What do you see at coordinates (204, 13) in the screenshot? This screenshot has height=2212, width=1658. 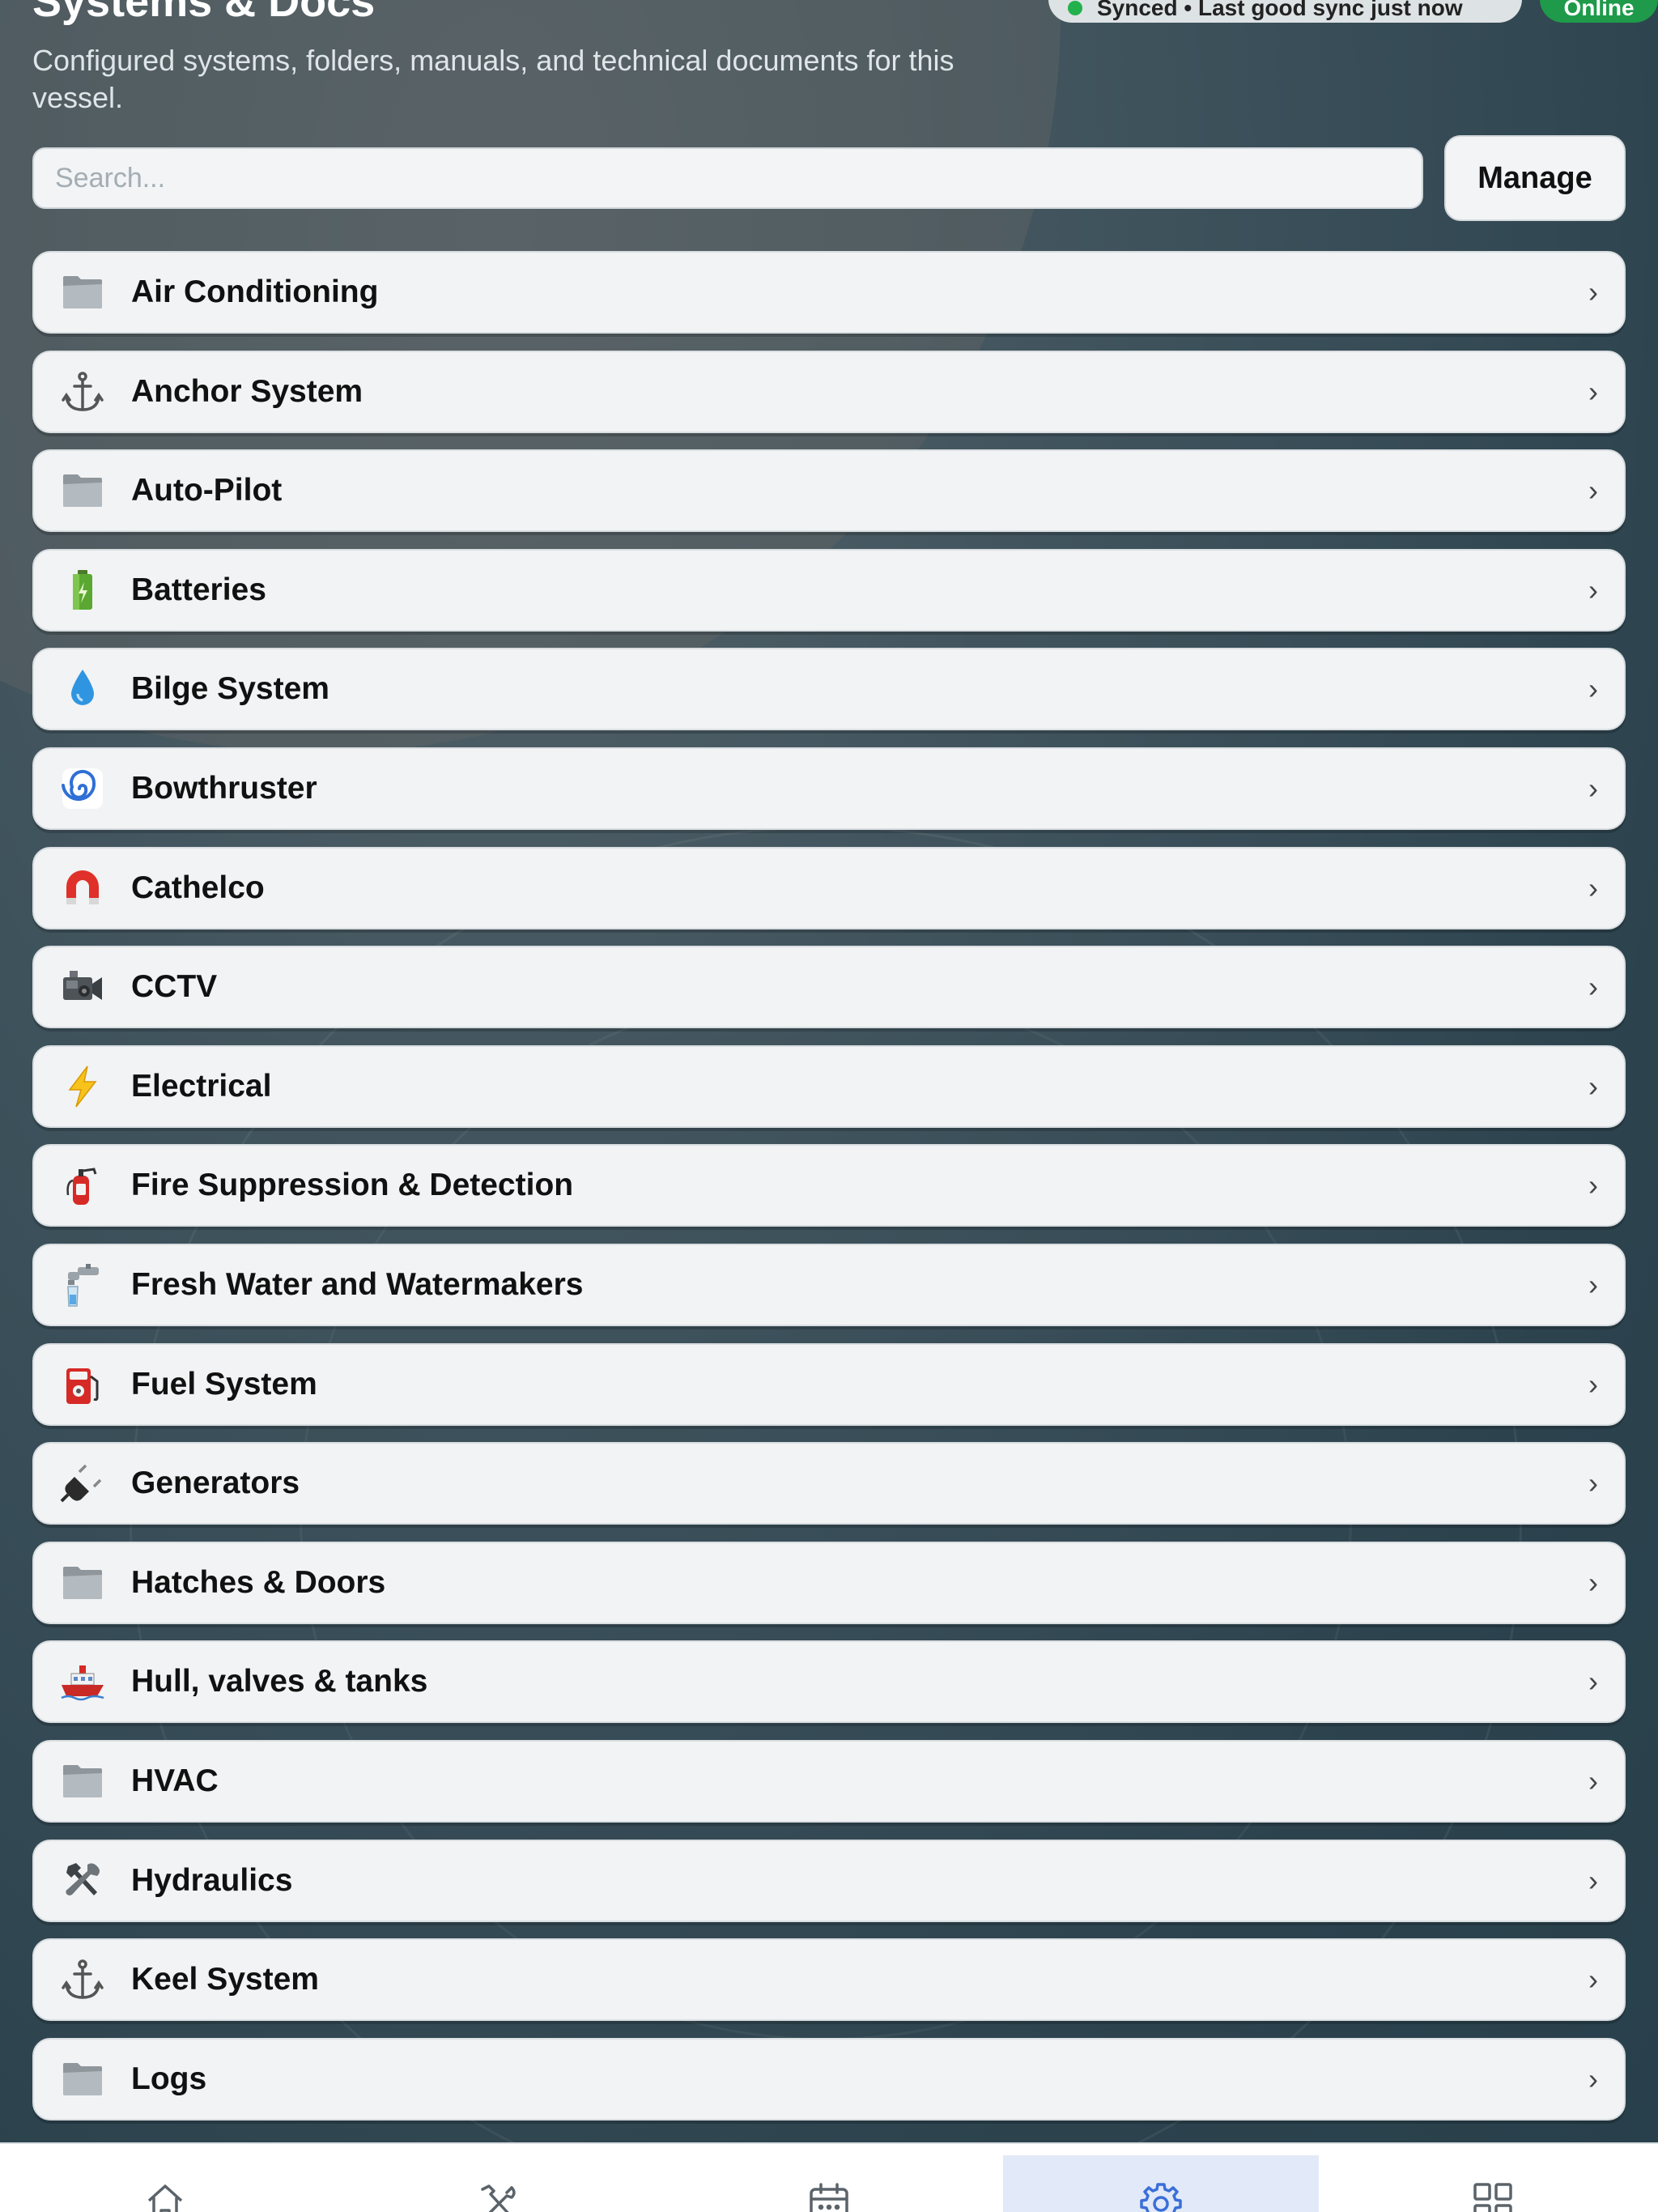 I see `page-title: Systems & Docs` at bounding box center [204, 13].